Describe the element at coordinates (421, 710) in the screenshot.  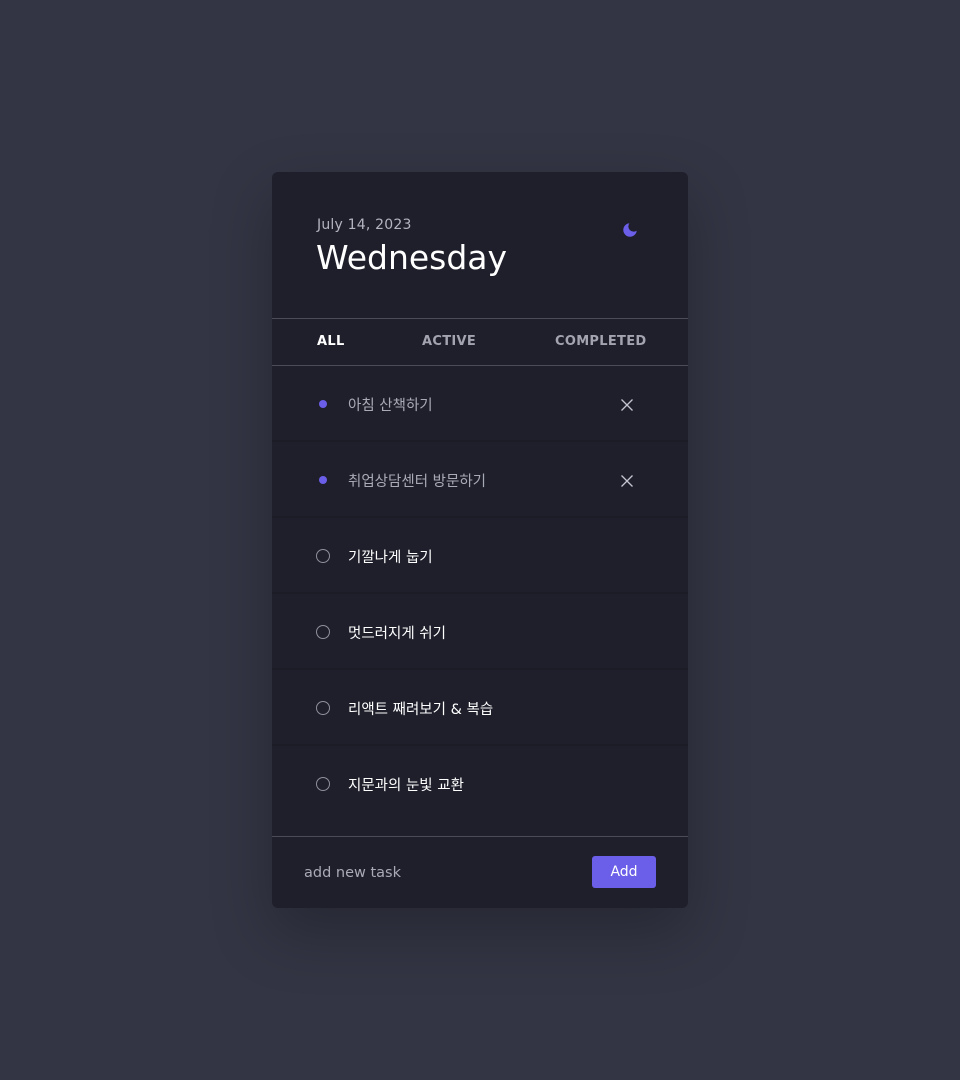
I see `task-label: 리액트 째려보기 & 복습` at that location.